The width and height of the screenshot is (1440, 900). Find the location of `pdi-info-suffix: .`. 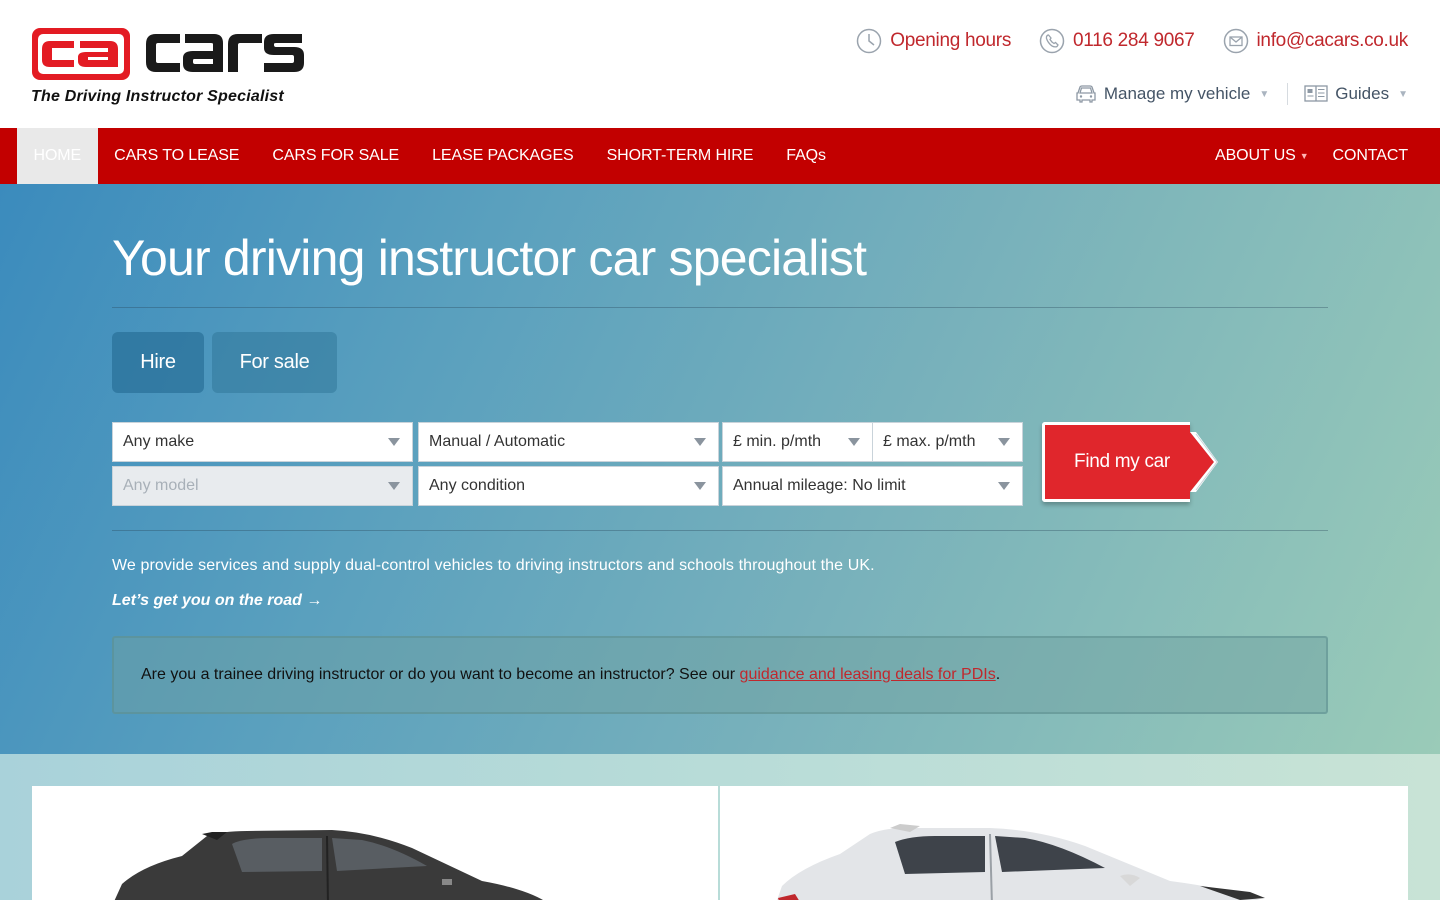

pdi-info-suffix: . is located at coordinates (998, 674).